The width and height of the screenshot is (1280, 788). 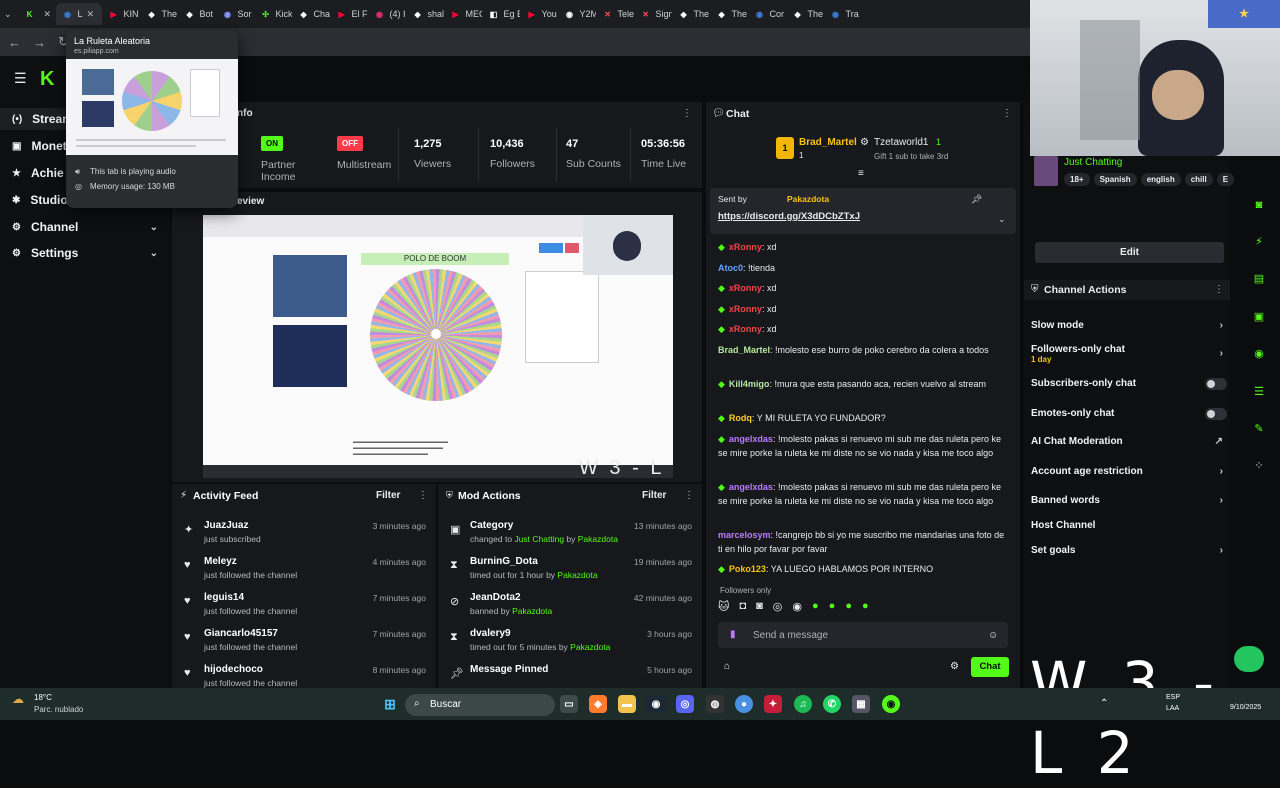 I want to click on activity-filter-button: Filter, so click(x=388, y=495).